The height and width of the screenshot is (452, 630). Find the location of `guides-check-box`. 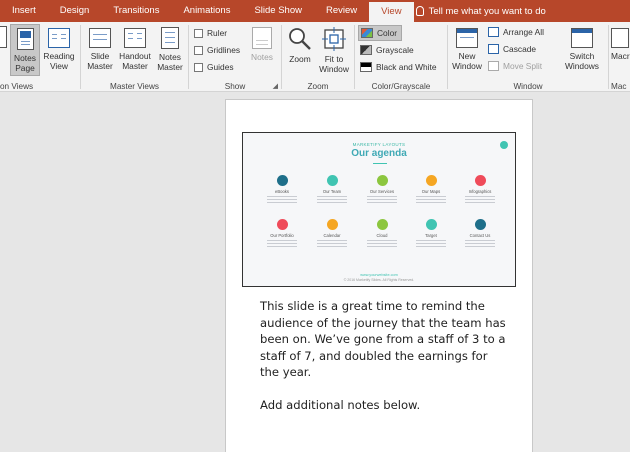

guides-check-box is located at coordinates (198, 67).